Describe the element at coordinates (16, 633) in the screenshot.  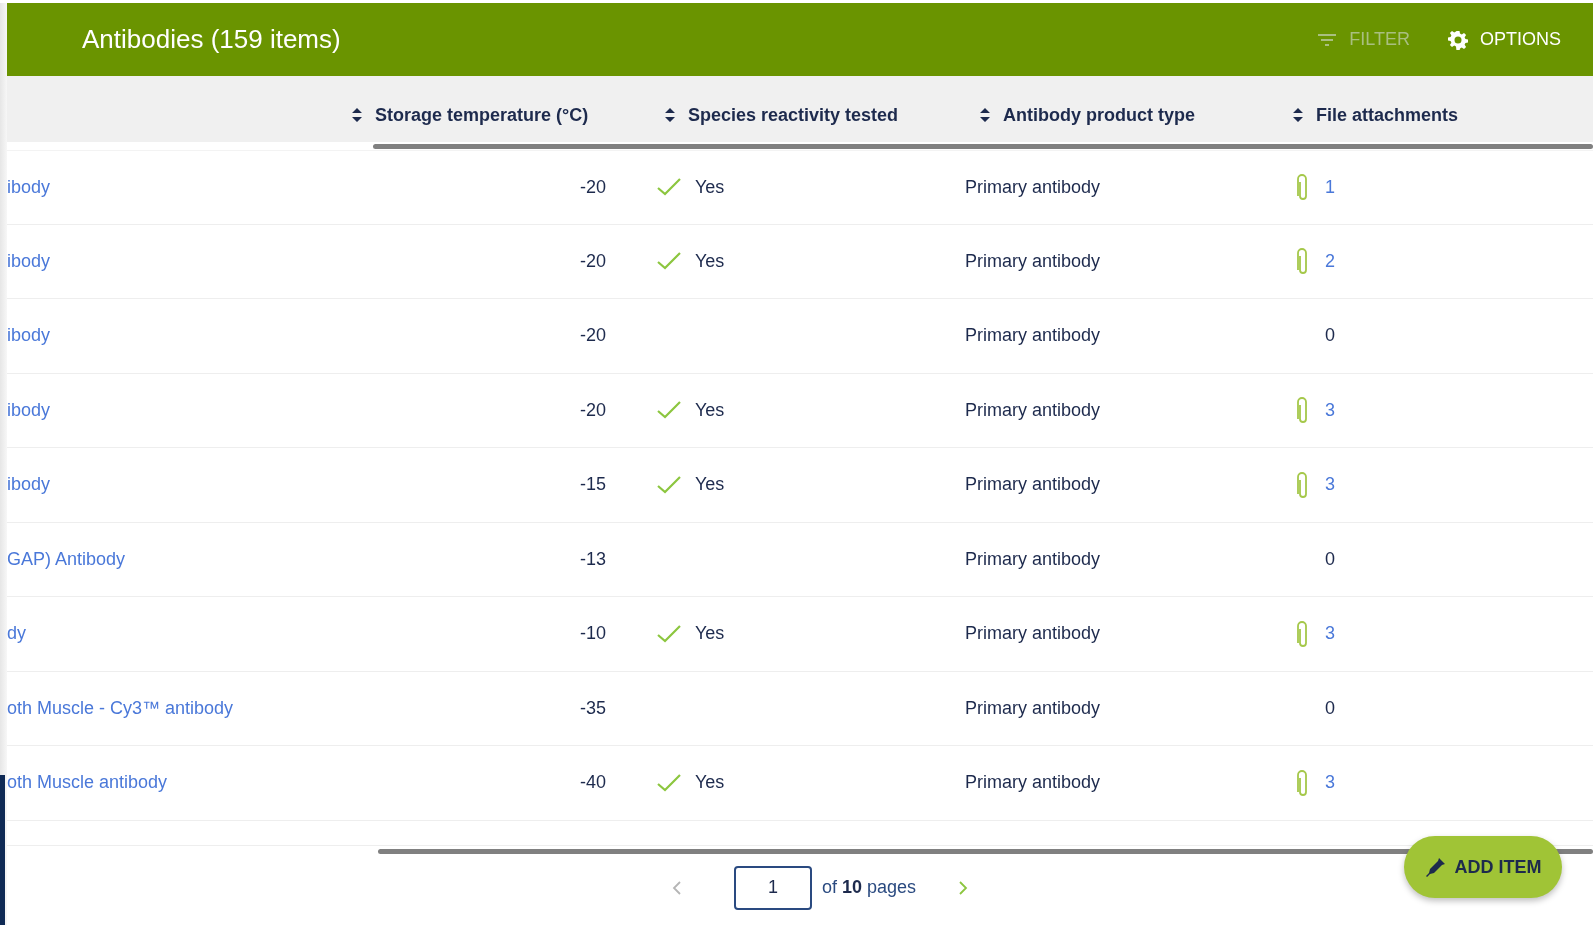
I see `item-link: dy` at that location.